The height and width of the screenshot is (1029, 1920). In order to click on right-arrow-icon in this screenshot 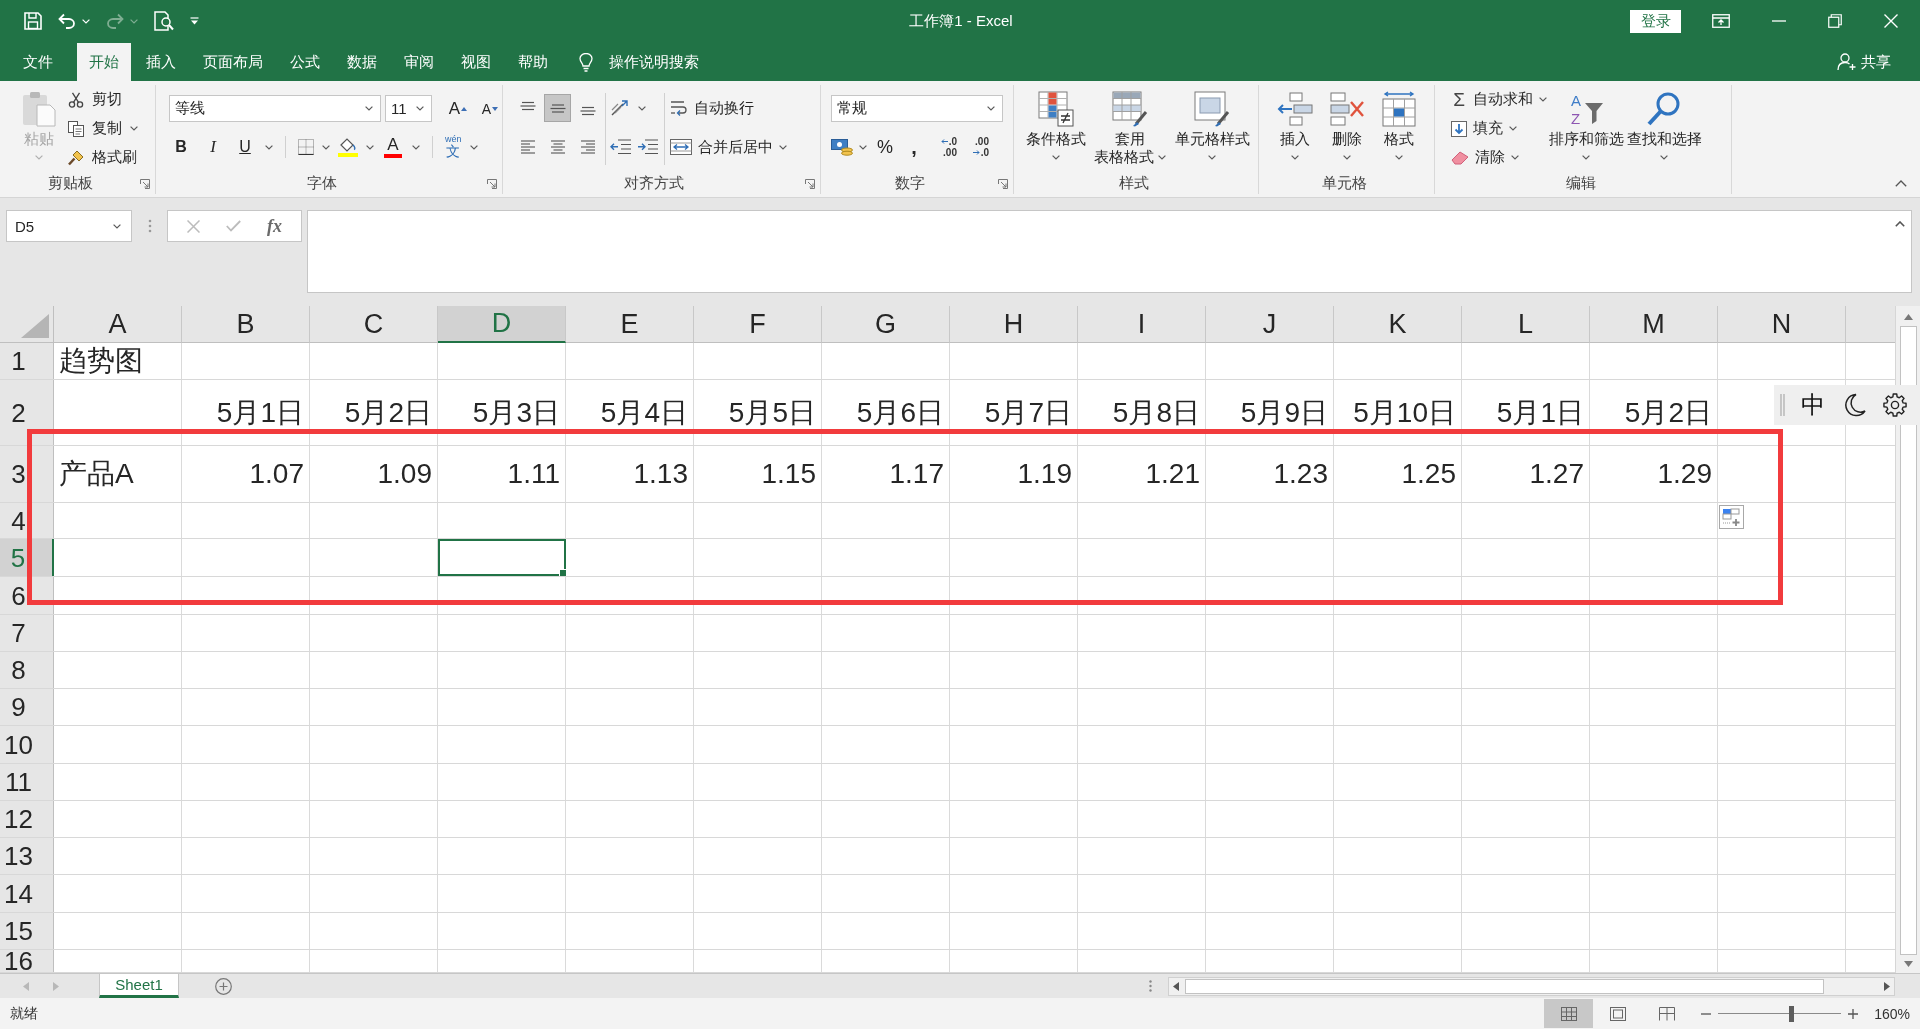, I will do `click(1887, 986)`.